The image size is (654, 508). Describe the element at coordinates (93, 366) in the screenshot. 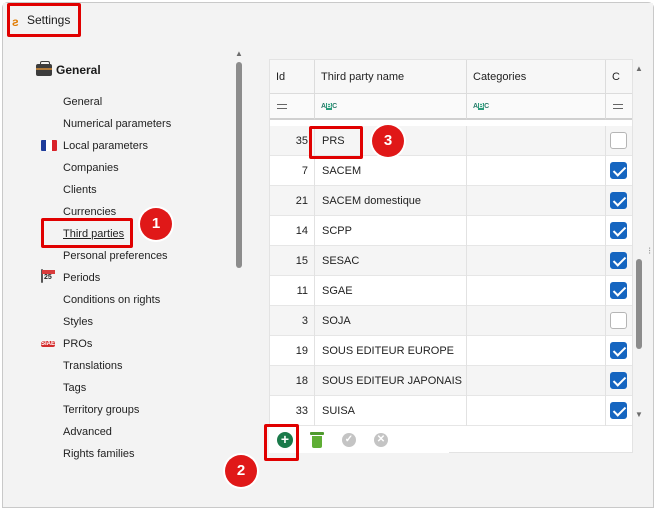

I see `sidebar-item-translations: Translations` at that location.